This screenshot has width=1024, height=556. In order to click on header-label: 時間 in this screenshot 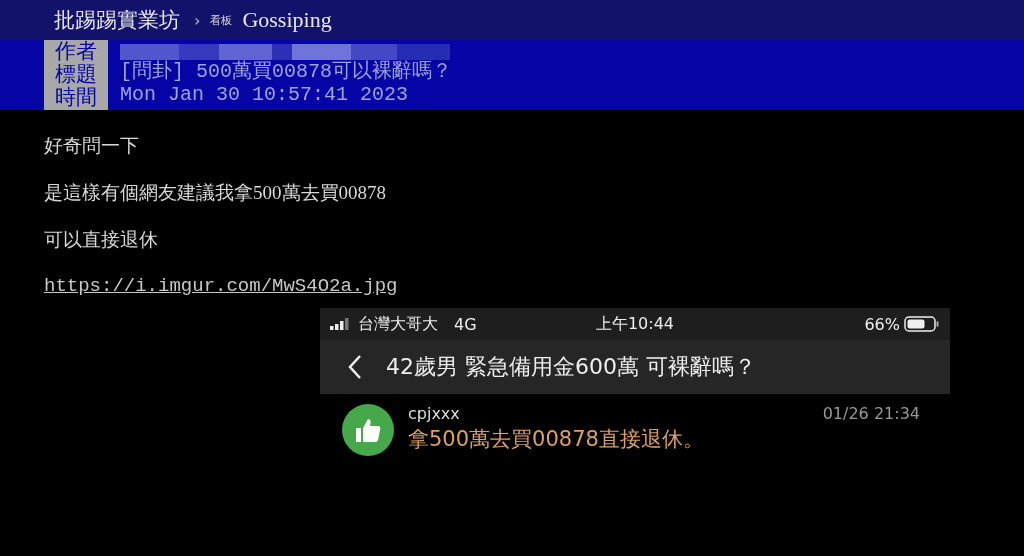, I will do `click(76, 97)`.